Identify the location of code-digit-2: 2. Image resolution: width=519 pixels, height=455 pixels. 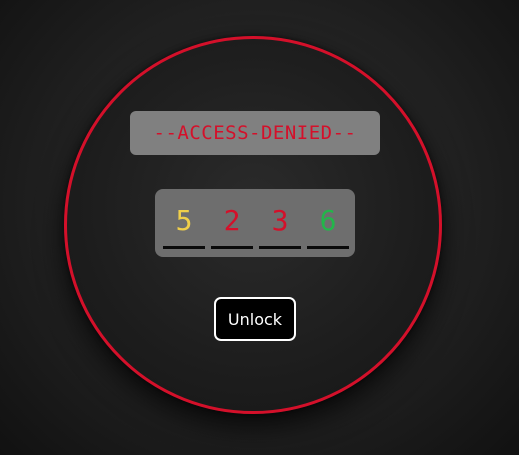
(232, 220).